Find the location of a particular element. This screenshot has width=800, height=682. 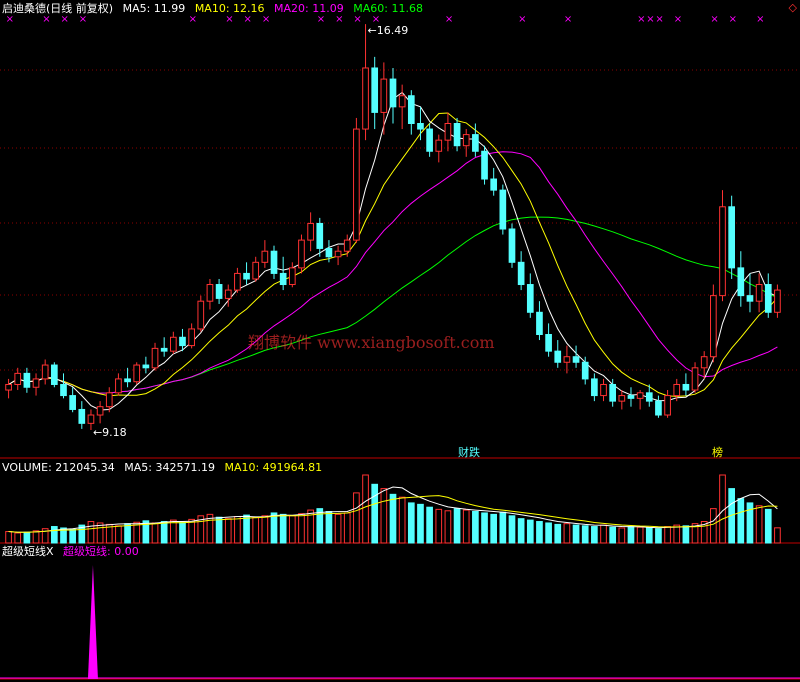

indicator-name: 超级短线X is located at coordinates (28, 551).